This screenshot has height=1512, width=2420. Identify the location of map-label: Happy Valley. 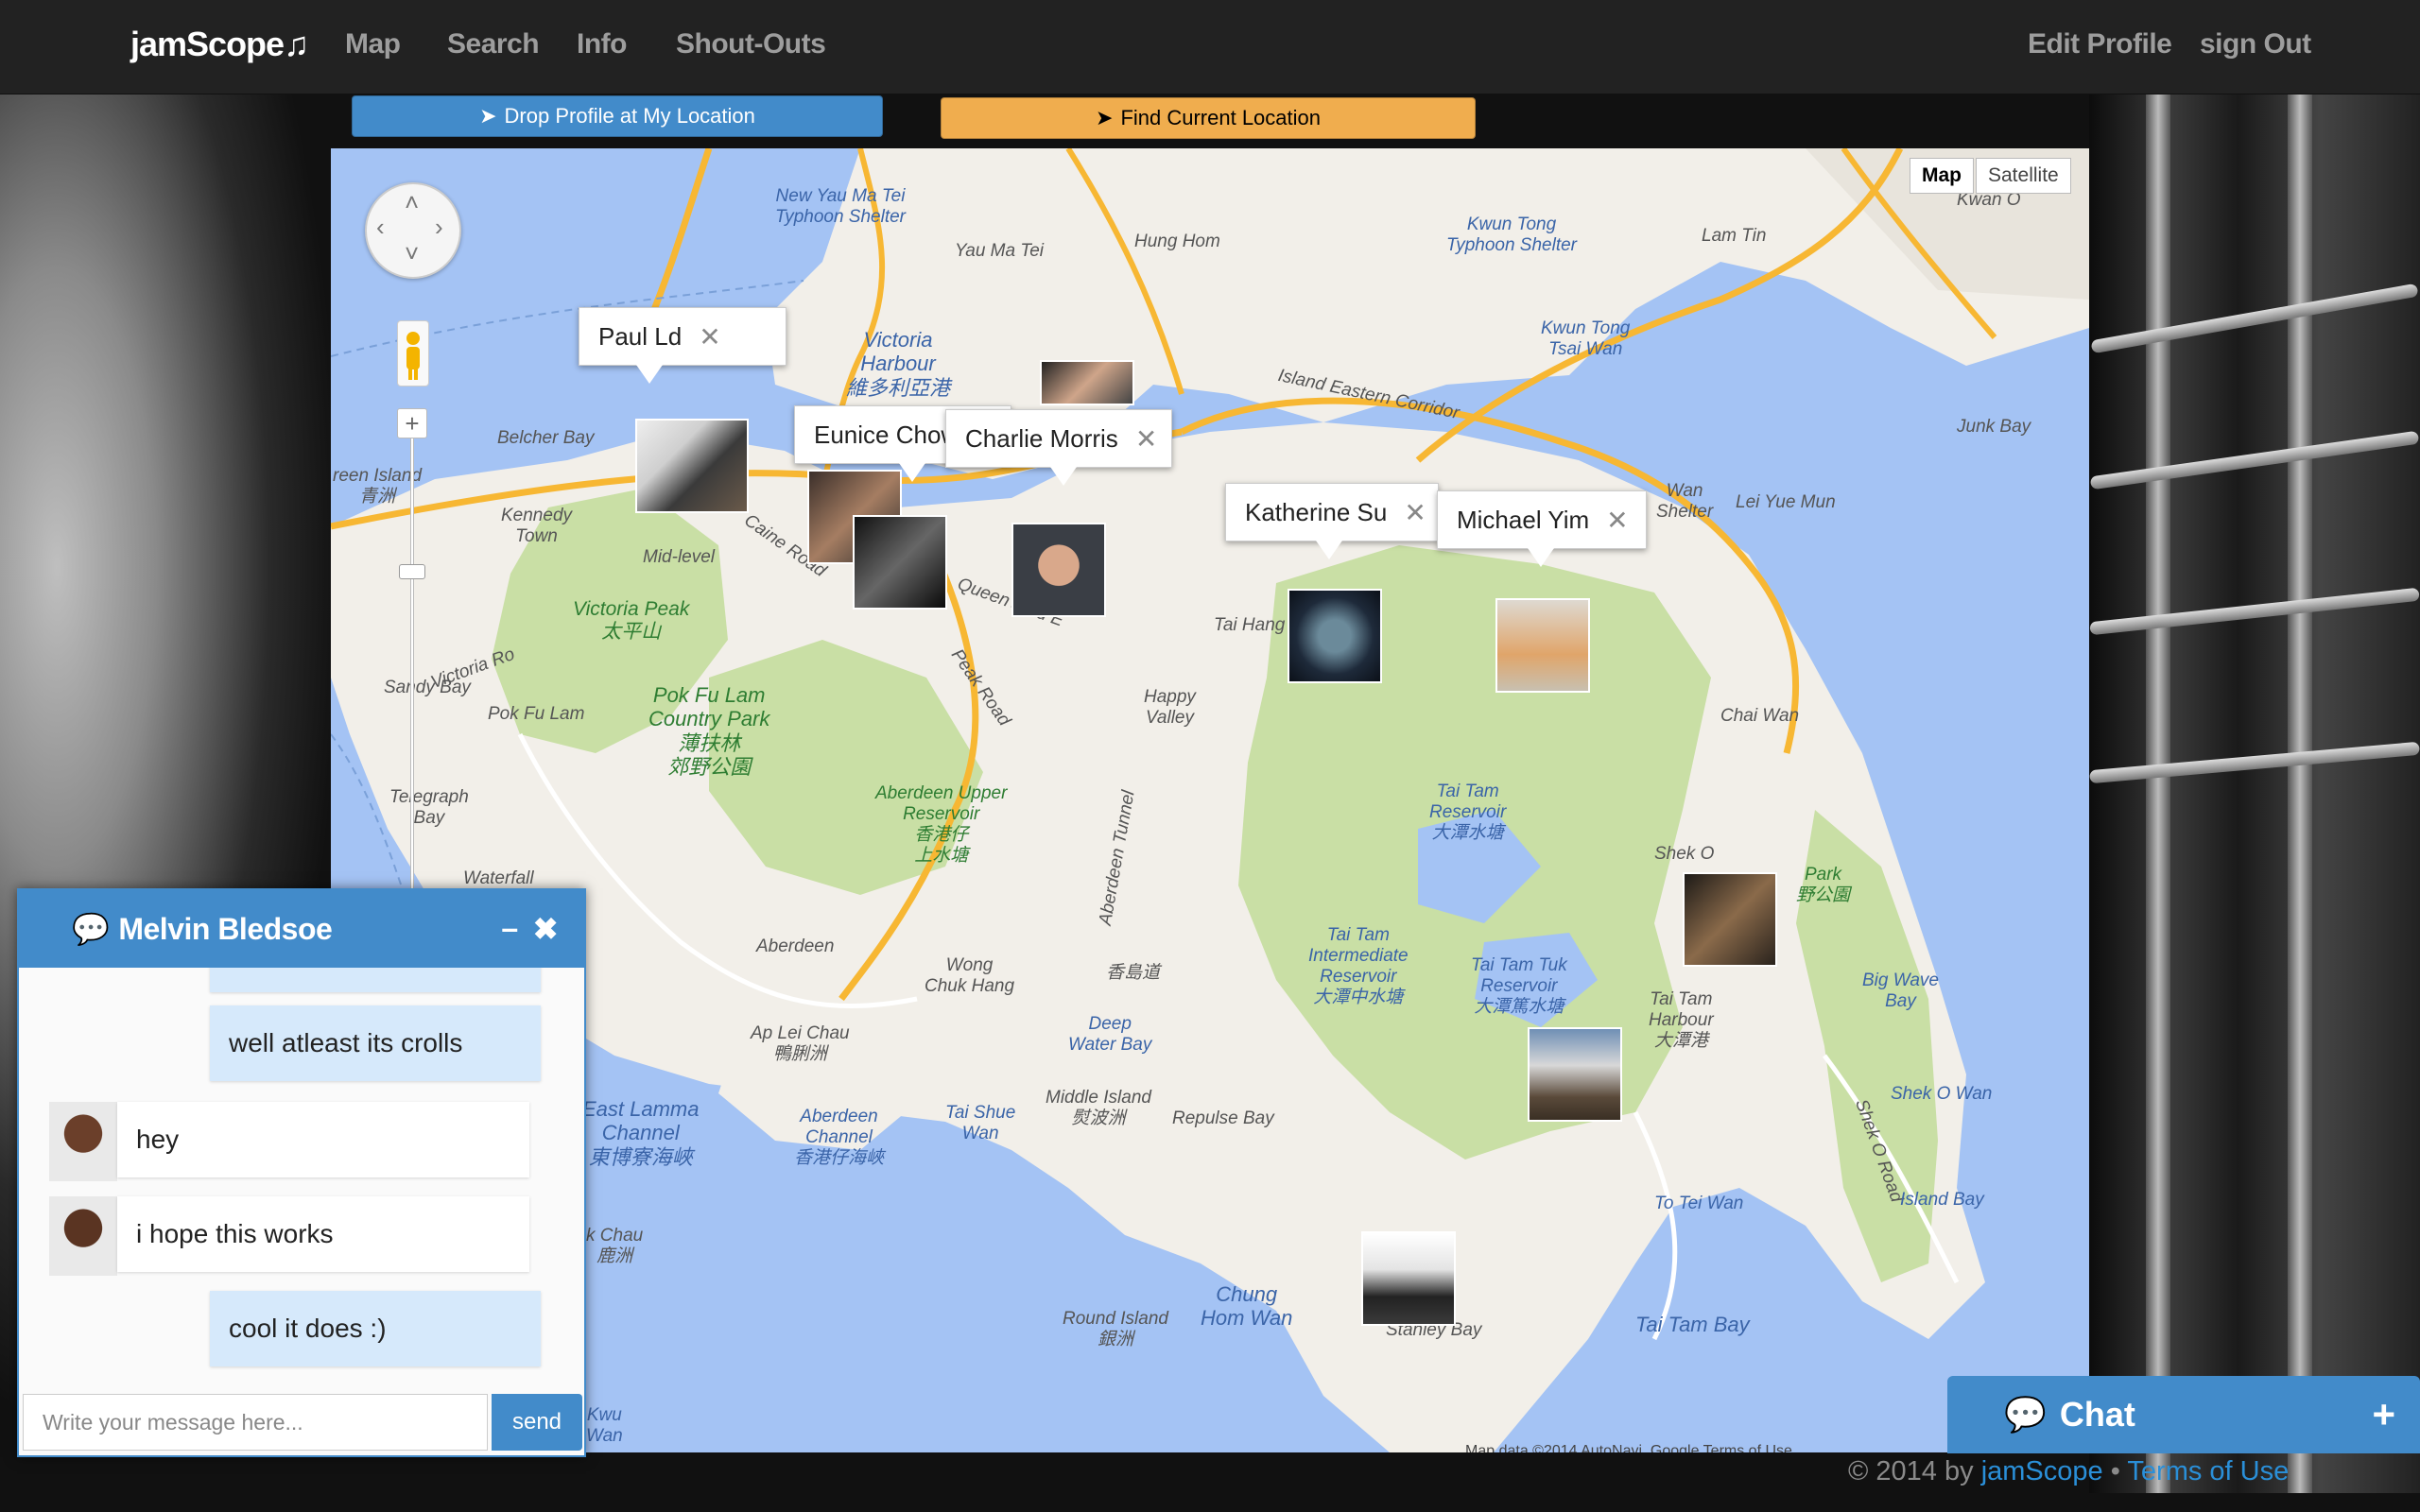
(1170, 707).